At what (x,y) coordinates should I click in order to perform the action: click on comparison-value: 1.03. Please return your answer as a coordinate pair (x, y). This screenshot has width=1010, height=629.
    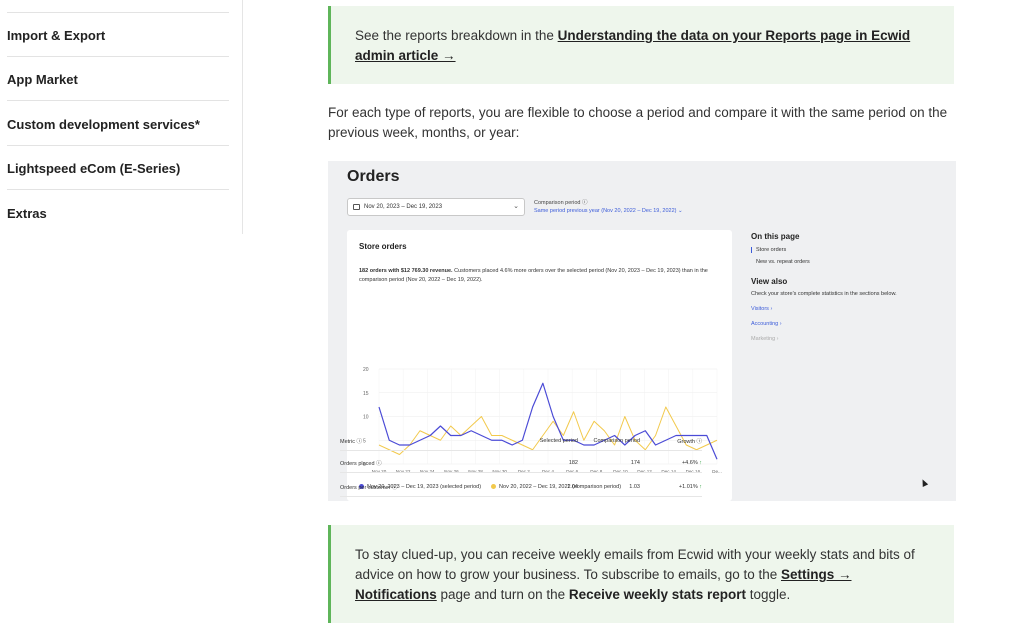
    Looking at the image, I should click on (634, 486).